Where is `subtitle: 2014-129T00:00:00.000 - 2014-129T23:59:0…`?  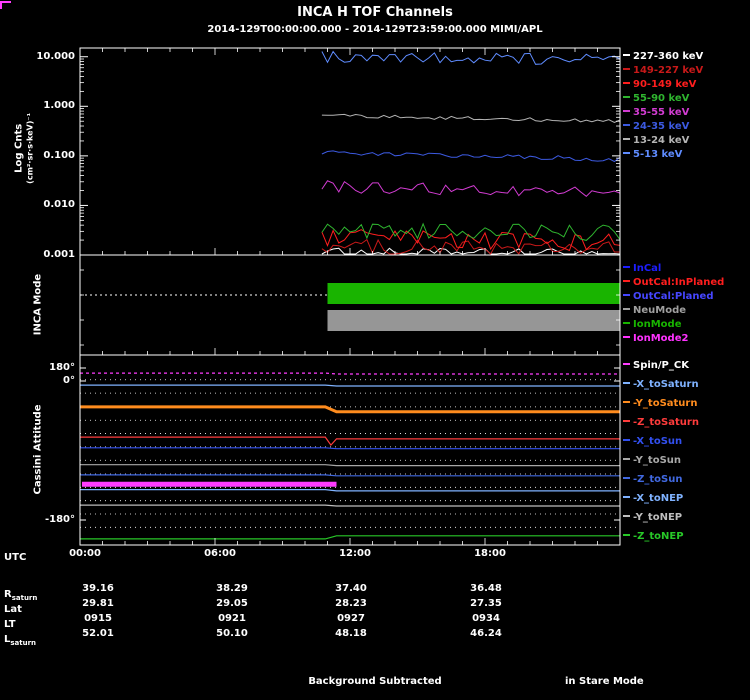
subtitle: 2014-129T00:00:00.000 - 2014-129T23:59:0… is located at coordinates (375, 29).